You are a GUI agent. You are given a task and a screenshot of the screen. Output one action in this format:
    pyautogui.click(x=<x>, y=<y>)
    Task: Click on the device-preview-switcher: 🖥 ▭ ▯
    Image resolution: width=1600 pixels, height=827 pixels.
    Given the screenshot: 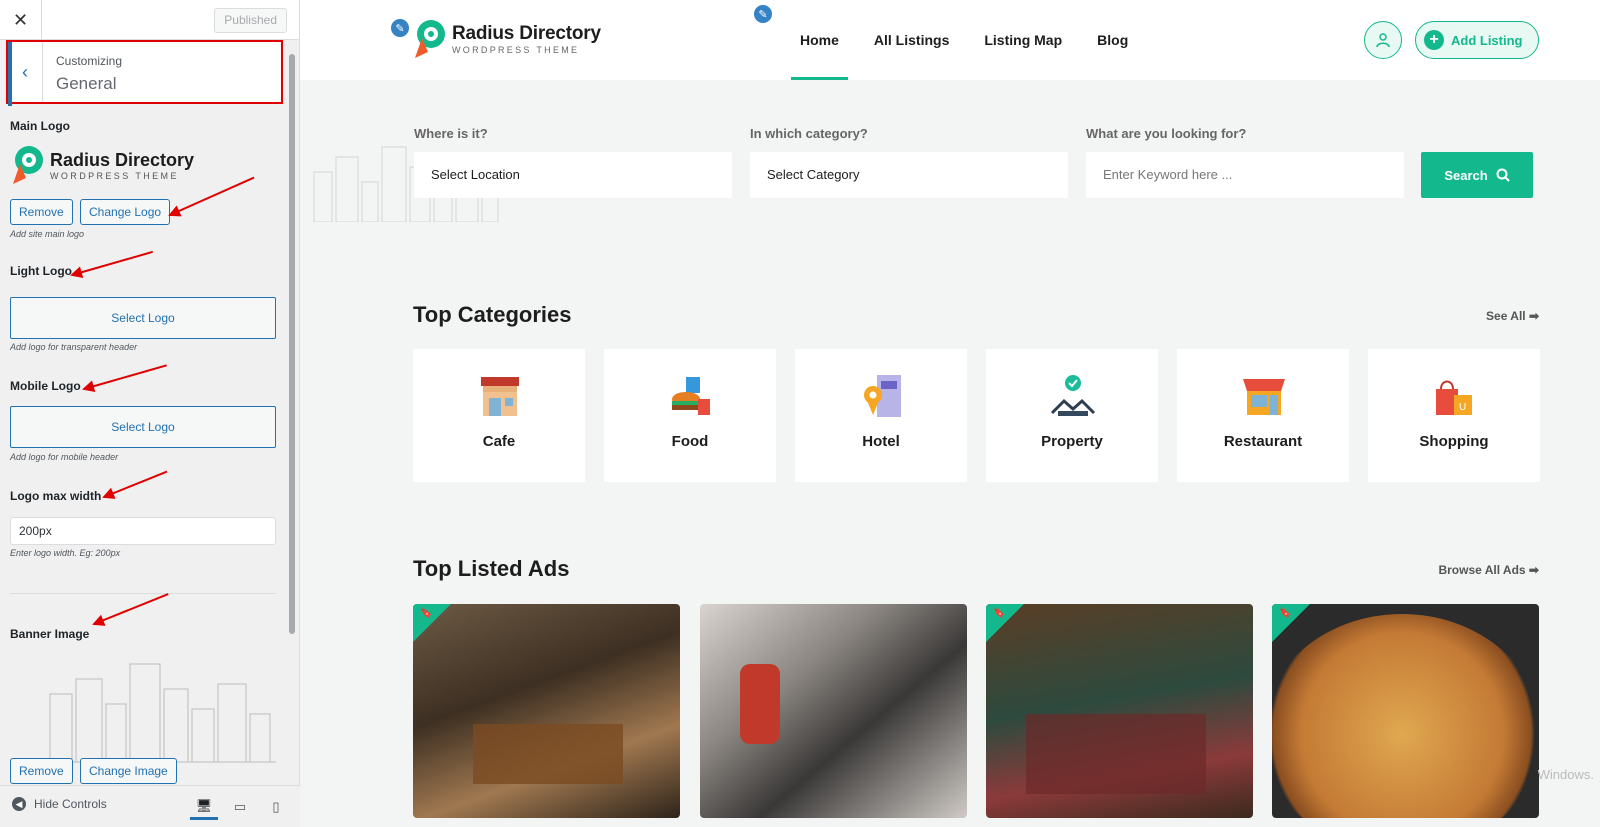 What is the action you would take?
    pyautogui.click(x=240, y=807)
    